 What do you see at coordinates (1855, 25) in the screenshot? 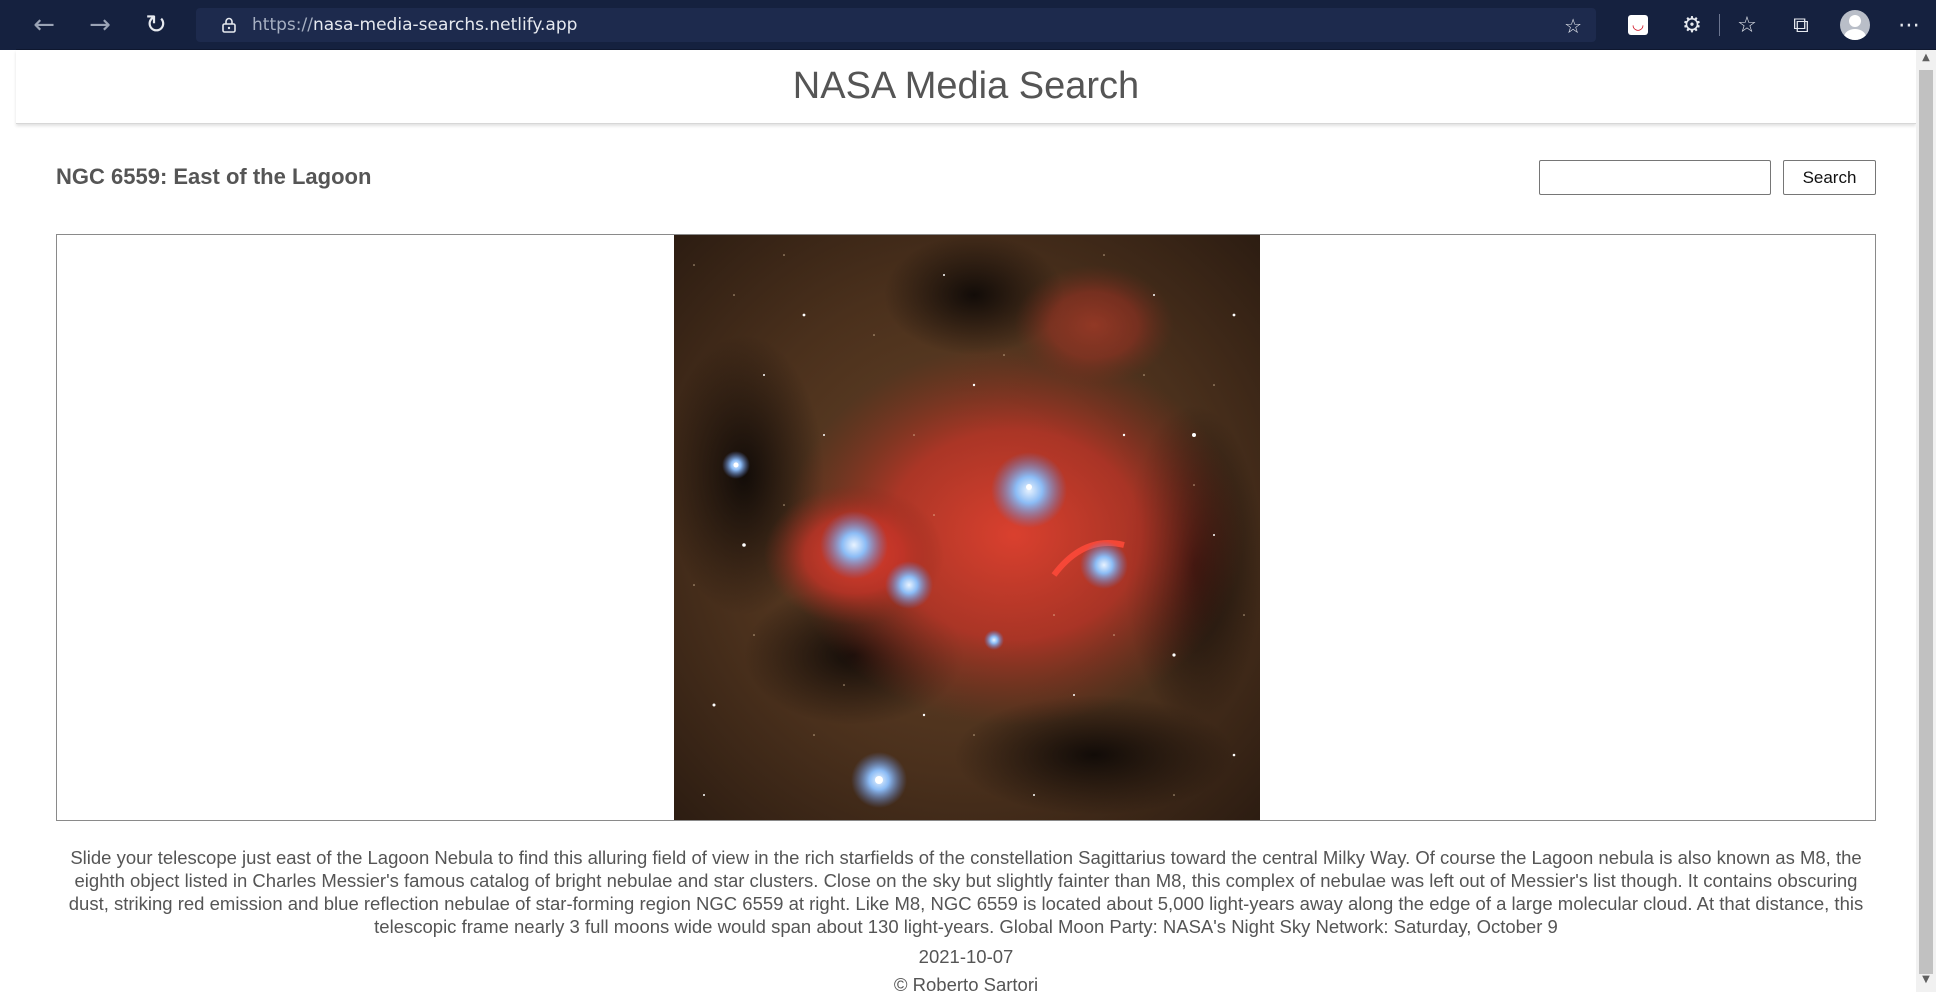
I see `profile-avatar` at bounding box center [1855, 25].